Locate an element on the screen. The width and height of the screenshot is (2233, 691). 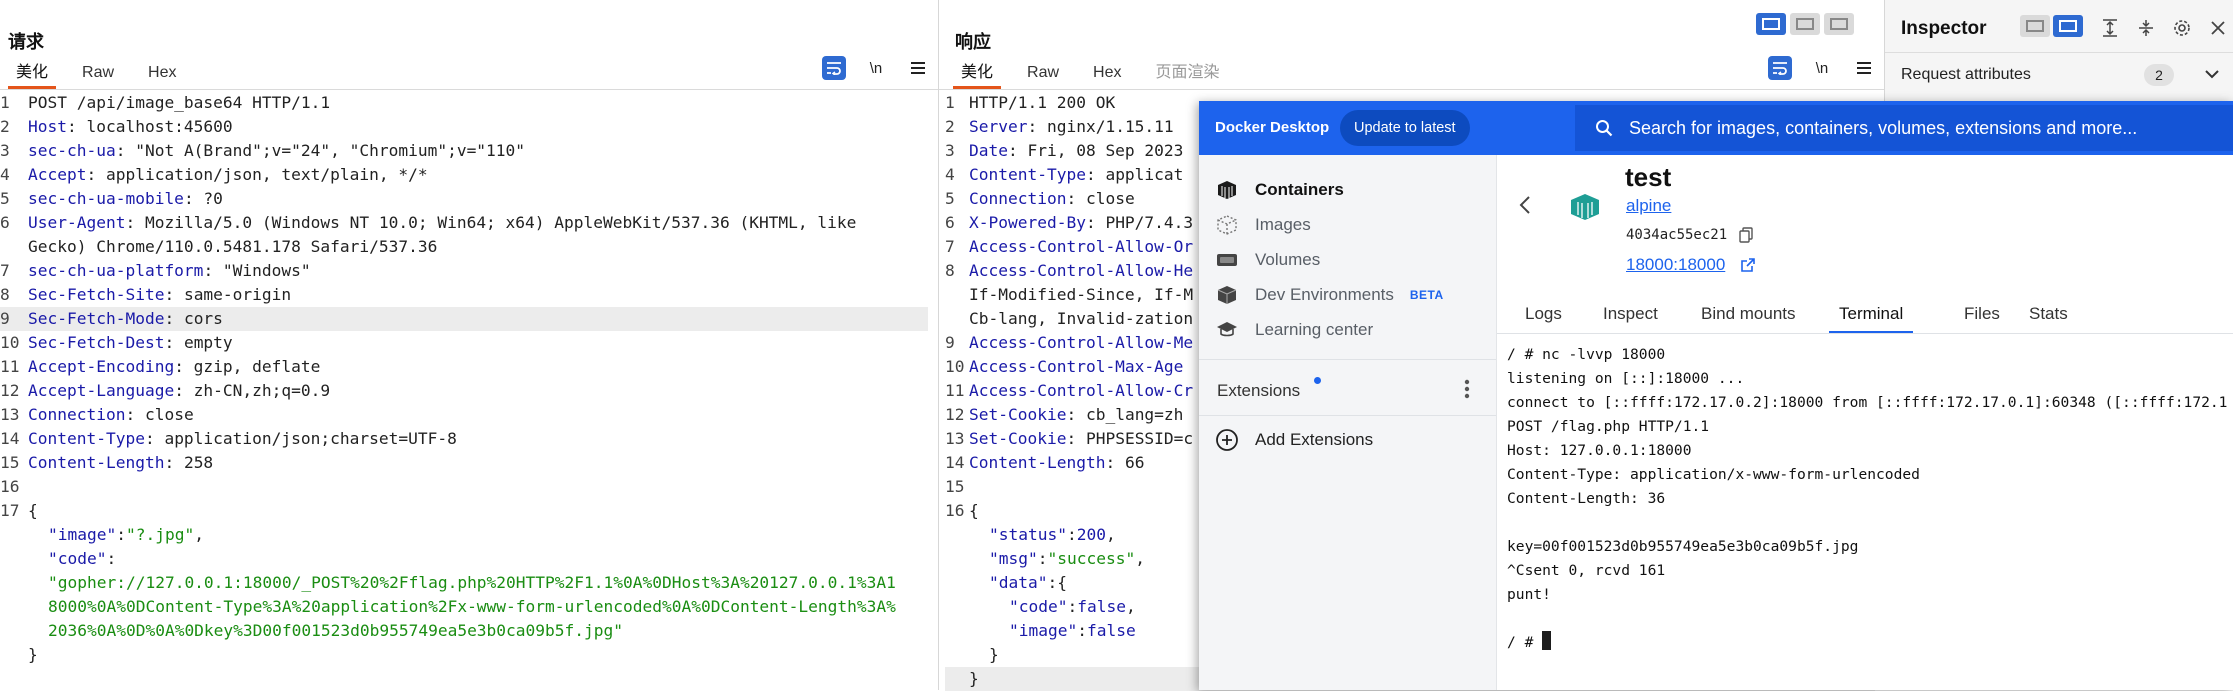
header-value: HTTP/1.1 200 OK is located at coordinates (1042, 102).